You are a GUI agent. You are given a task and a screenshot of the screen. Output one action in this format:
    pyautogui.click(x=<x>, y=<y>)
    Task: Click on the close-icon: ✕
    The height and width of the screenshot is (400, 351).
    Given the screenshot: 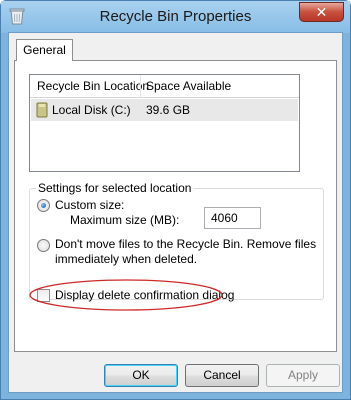 What is the action you would take?
    pyautogui.click(x=321, y=12)
    